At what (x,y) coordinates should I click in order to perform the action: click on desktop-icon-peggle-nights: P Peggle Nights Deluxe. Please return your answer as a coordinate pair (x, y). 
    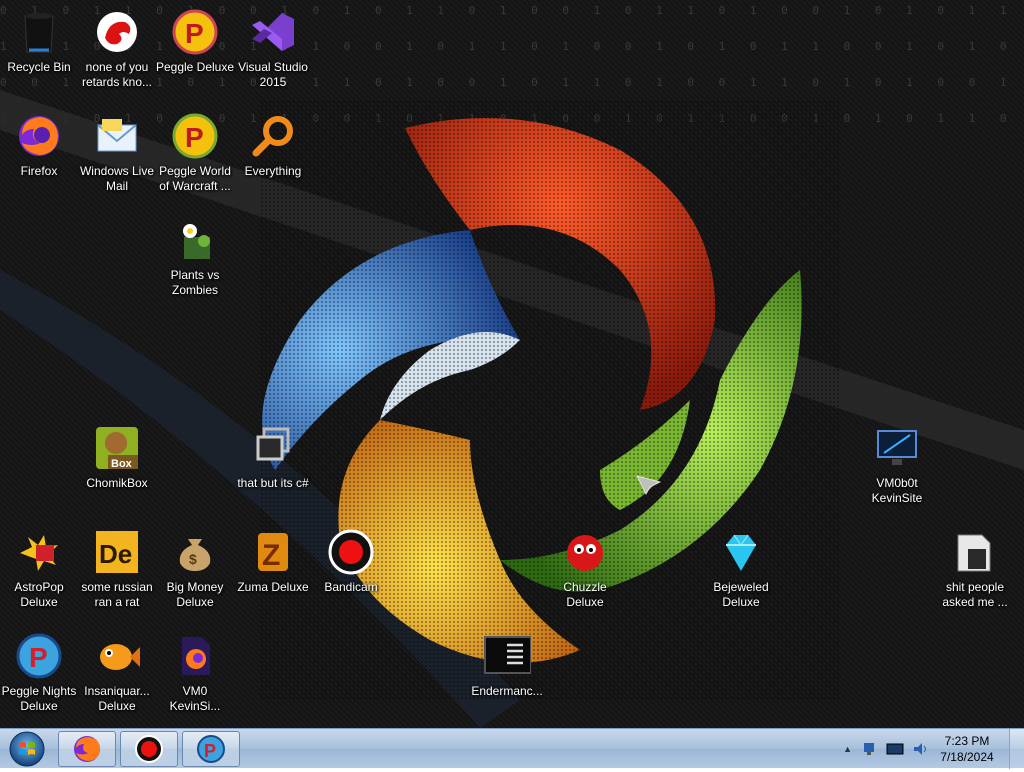
    Looking at the image, I should click on (39, 673).